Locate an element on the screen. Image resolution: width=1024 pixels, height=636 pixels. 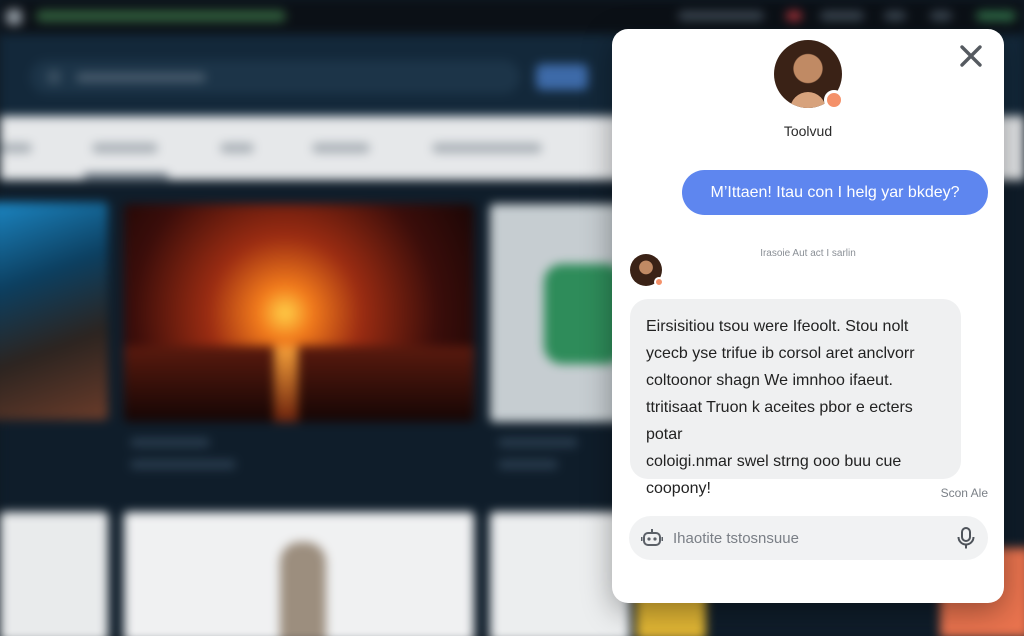
close-icon is located at coordinates (971, 56).